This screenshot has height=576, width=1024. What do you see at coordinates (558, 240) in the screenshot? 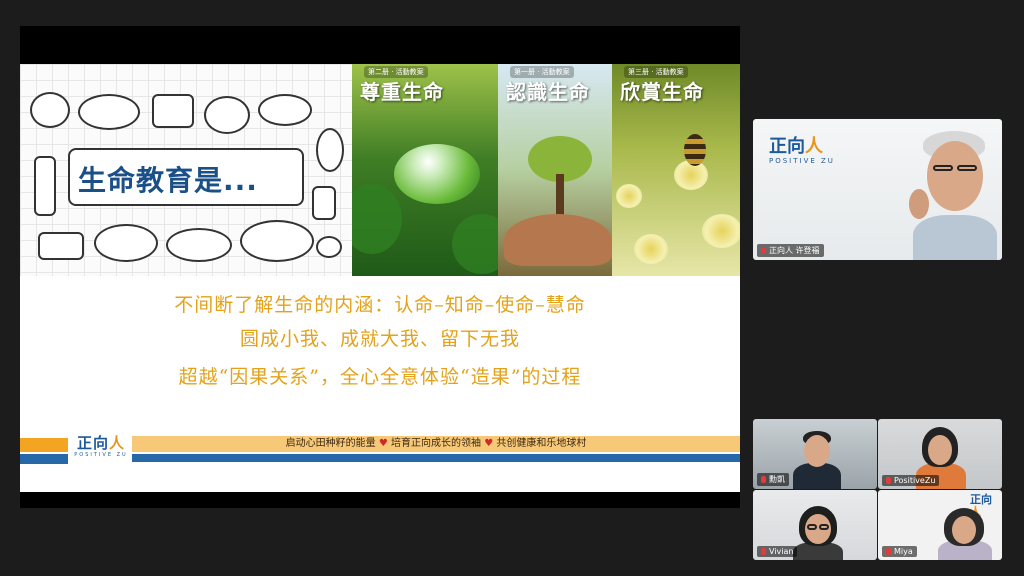
I see `hand-image` at bounding box center [558, 240].